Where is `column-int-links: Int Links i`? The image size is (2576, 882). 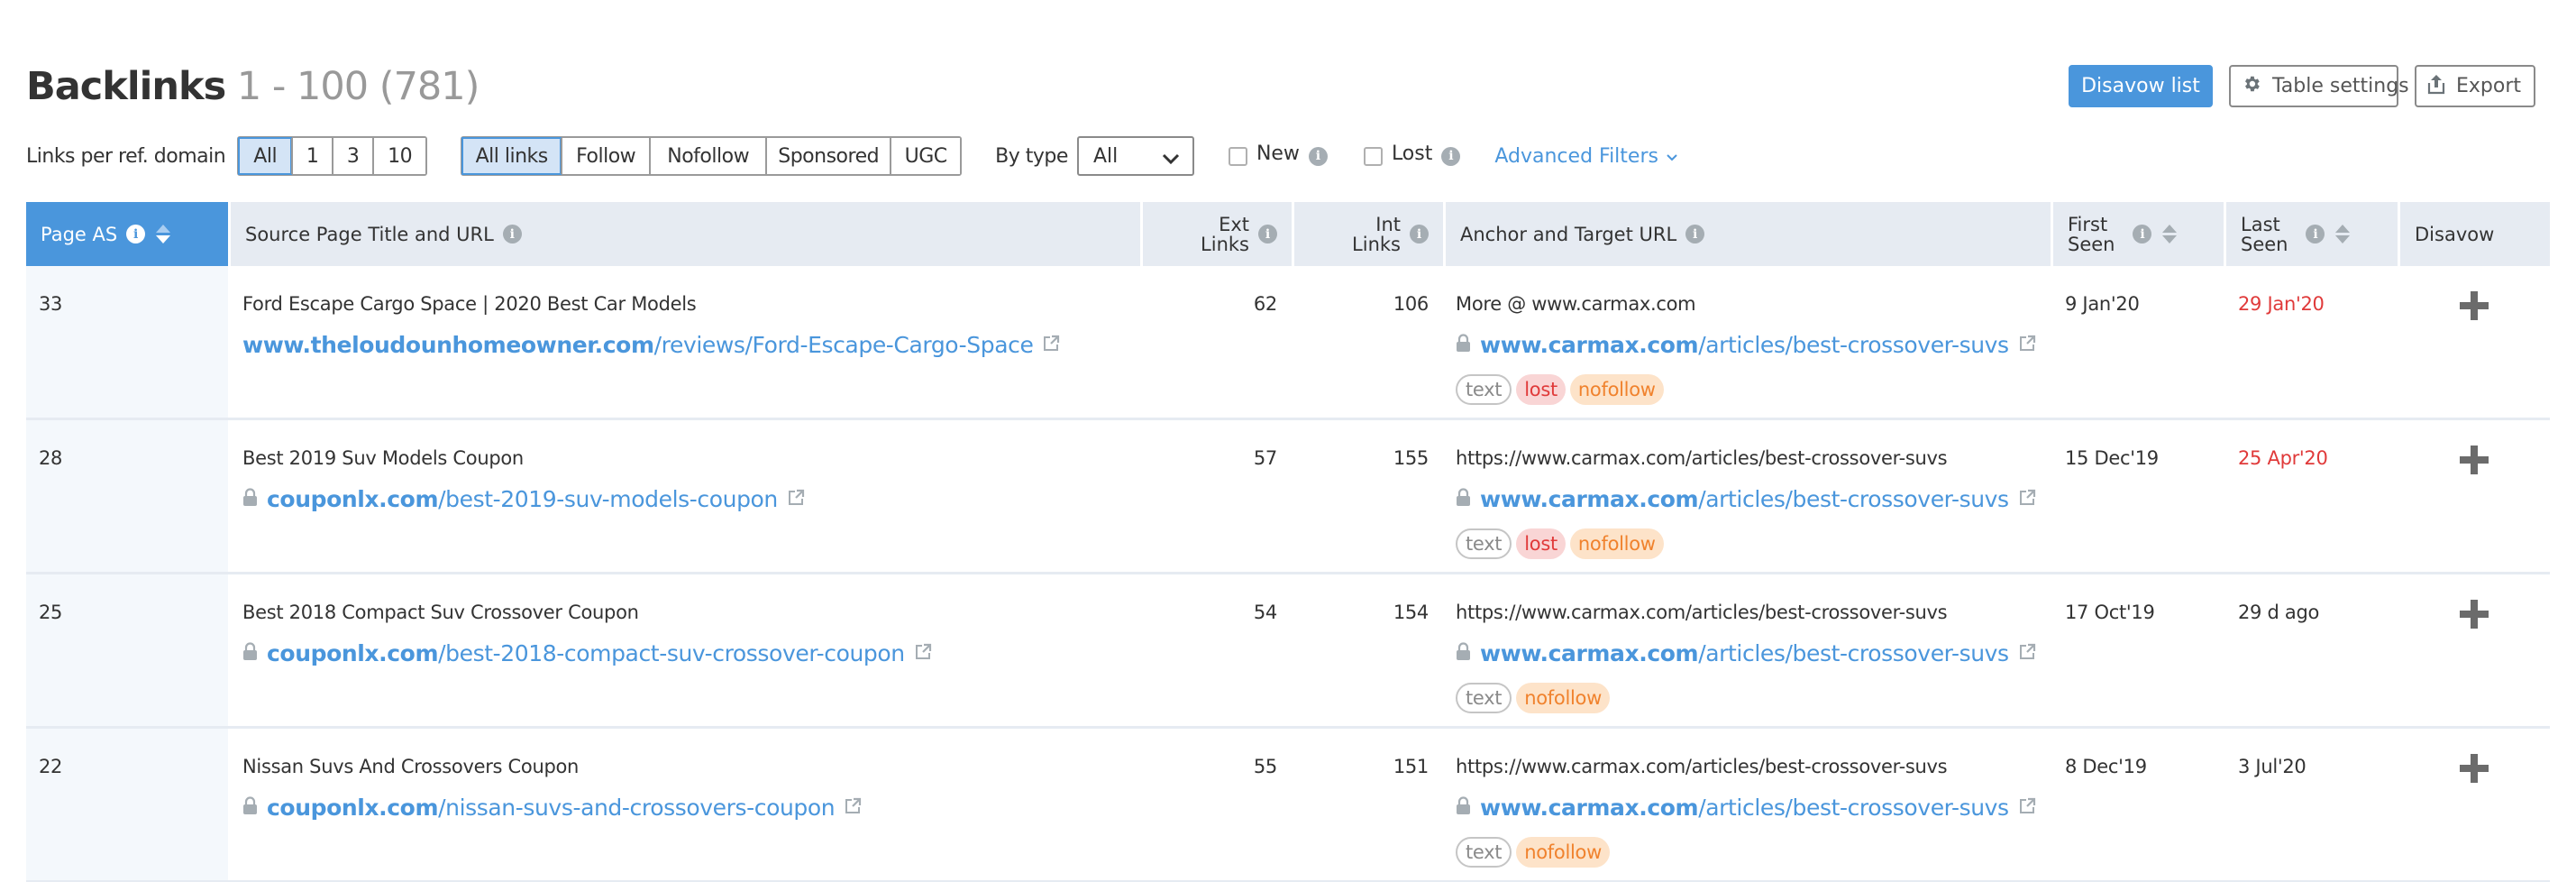 column-int-links: Int Links i is located at coordinates (1367, 234).